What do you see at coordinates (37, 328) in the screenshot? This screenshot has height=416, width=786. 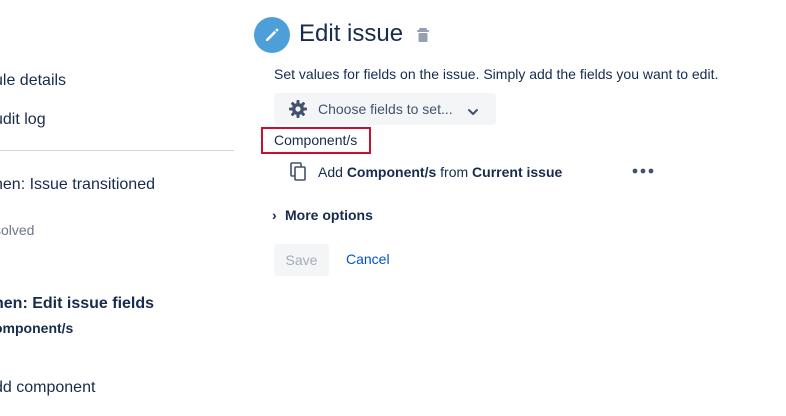 I see `action-component-subtitle: omponent/s` at bounding box center [37, 328].